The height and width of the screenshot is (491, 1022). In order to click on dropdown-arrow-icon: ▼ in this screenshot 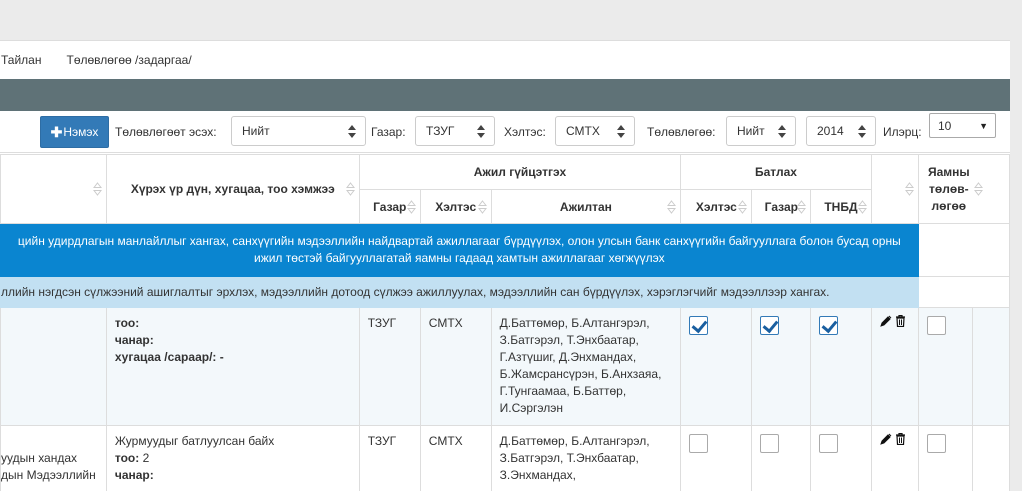, I will do `click(983, 126)`.